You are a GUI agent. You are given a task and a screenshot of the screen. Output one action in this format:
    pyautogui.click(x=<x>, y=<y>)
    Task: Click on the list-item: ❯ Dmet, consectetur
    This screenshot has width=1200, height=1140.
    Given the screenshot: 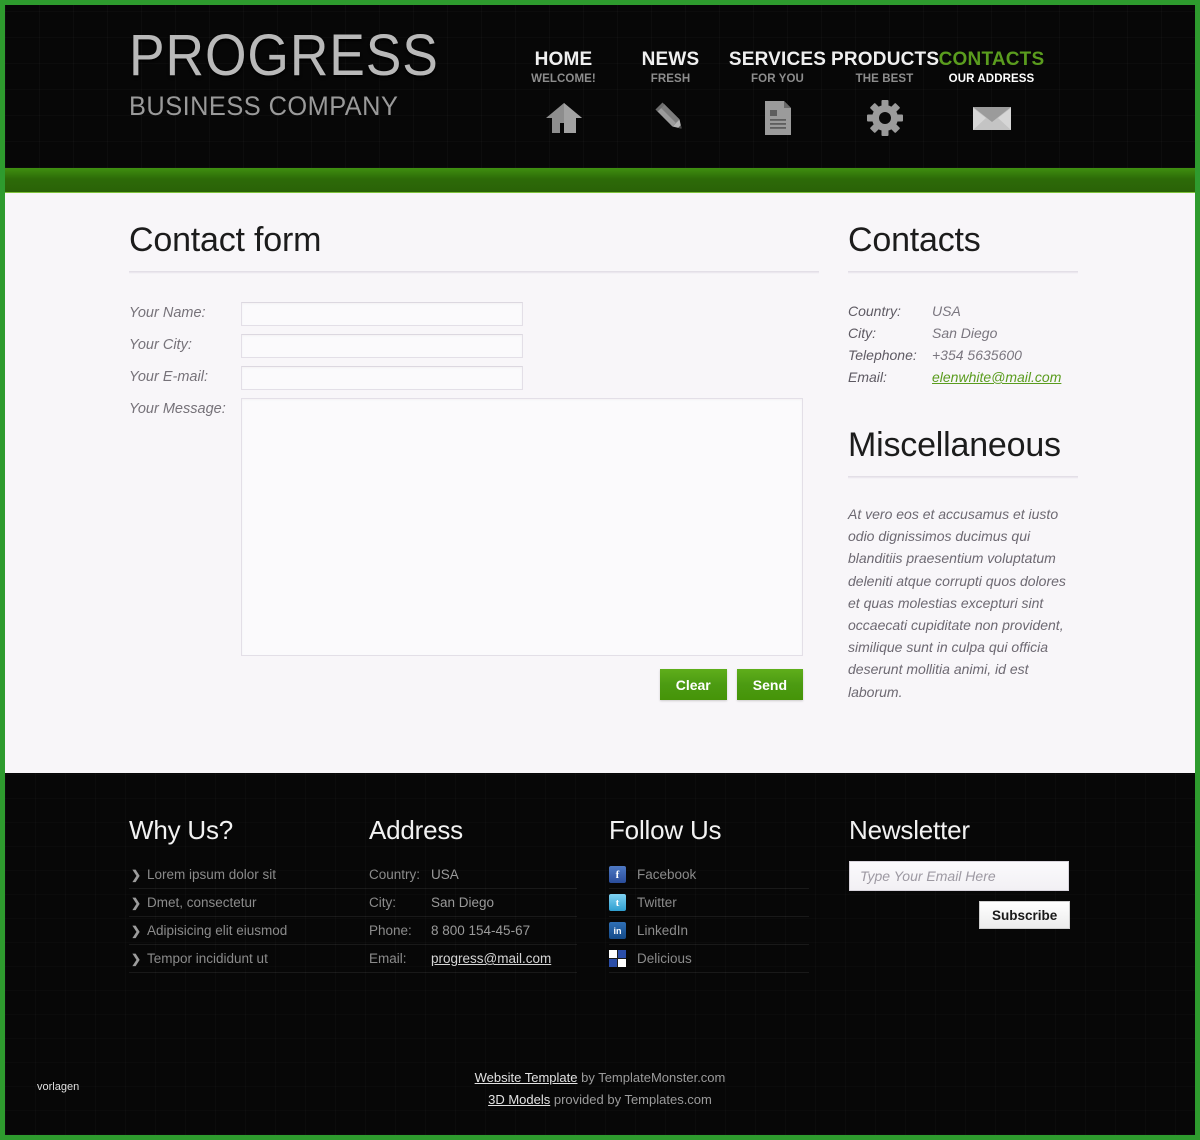 What is the action you would take?
    pyautogui.click(x=249, y=903)
    